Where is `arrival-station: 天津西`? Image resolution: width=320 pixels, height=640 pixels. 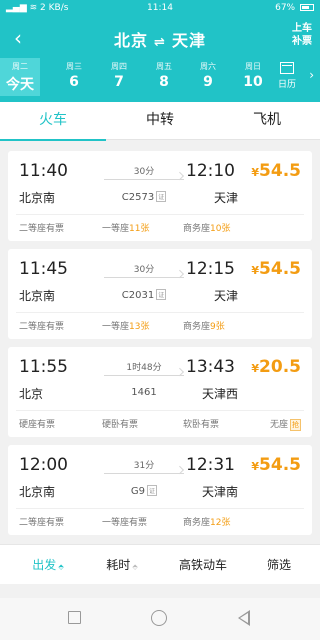
arrival-station: 天津西 is located at coordinates (219, 394).